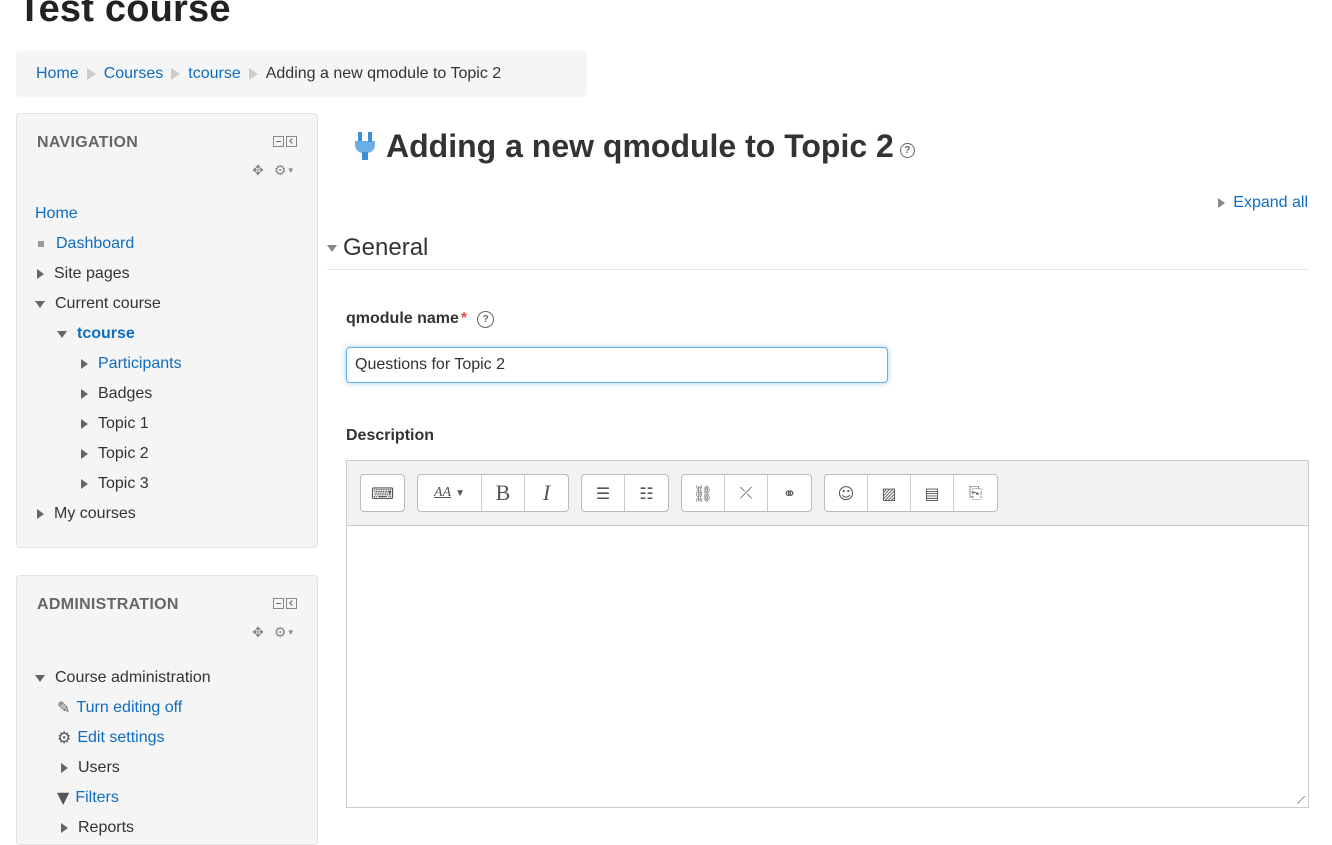 This screenshot has height=845, width=1332. I want to click on unordered-list-button: ☰, so click(603, 493).